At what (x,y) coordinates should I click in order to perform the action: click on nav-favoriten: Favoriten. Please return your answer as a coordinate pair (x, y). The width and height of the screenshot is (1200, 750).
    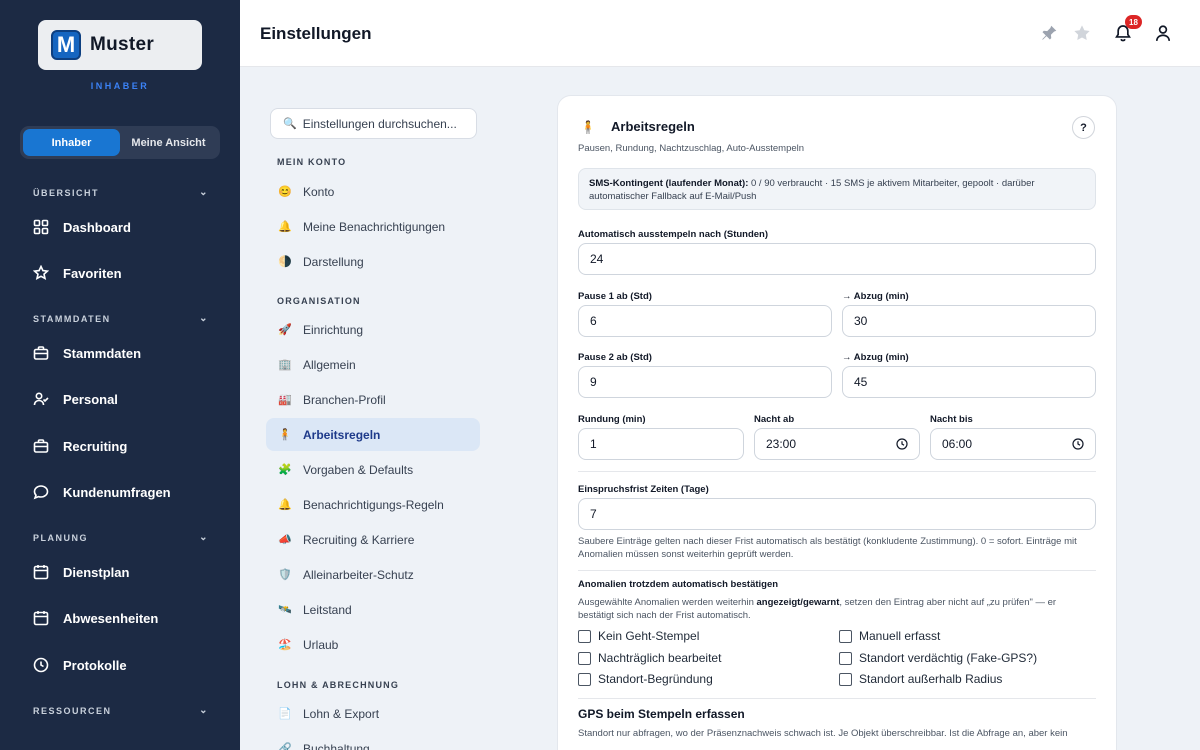
    Looking at the image, I should click on (77, 273).